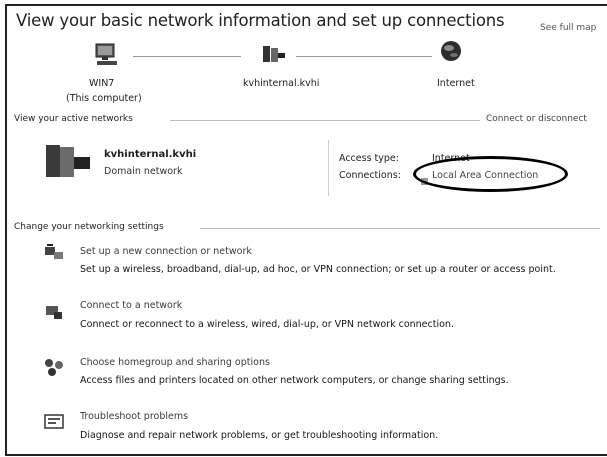 The image size is (607, 457). Describe the element at coordinates (143, 171) in the screenshot. I see `active-network-type: Domain network` at that location.